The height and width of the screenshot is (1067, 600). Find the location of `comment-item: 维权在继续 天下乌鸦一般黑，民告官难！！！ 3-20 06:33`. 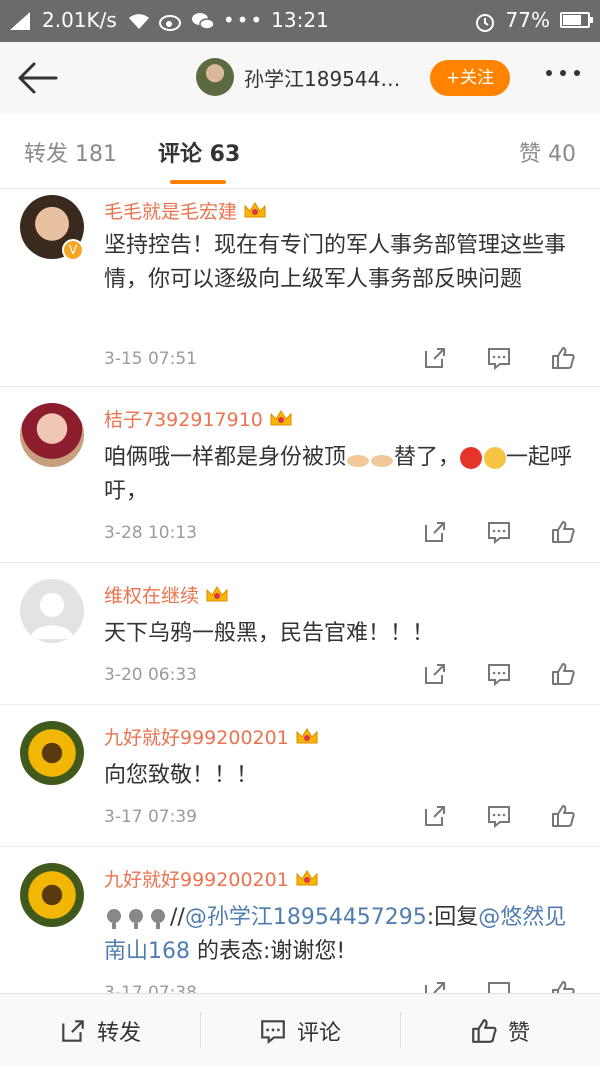

comment-item: 维权在继续 天下乌鸦一般黑，民告官难！！！ 3-20 06:33 is located at coordinates (300, 634).